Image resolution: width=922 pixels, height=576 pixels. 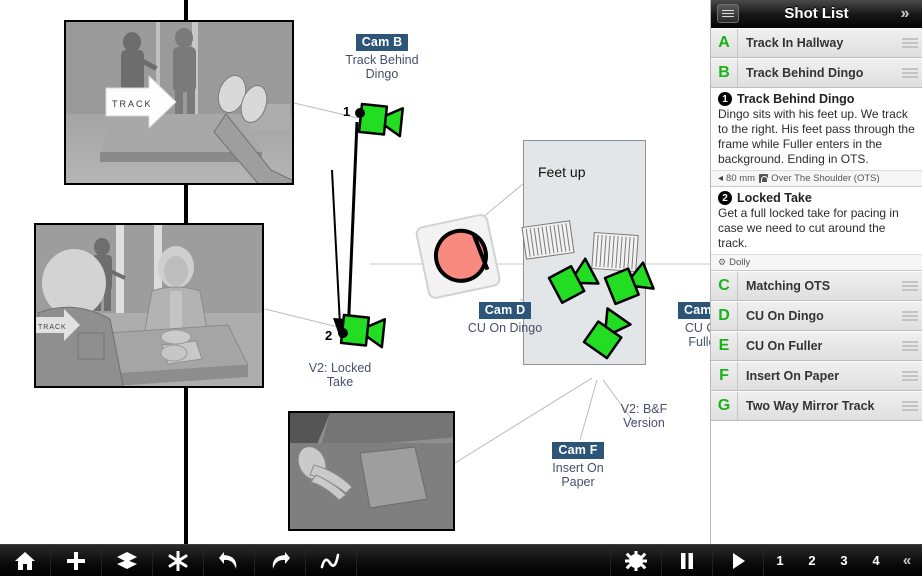 I want to click on camera-sub-cam-b: Track Behind Dingo, so click(x=382, y=67).